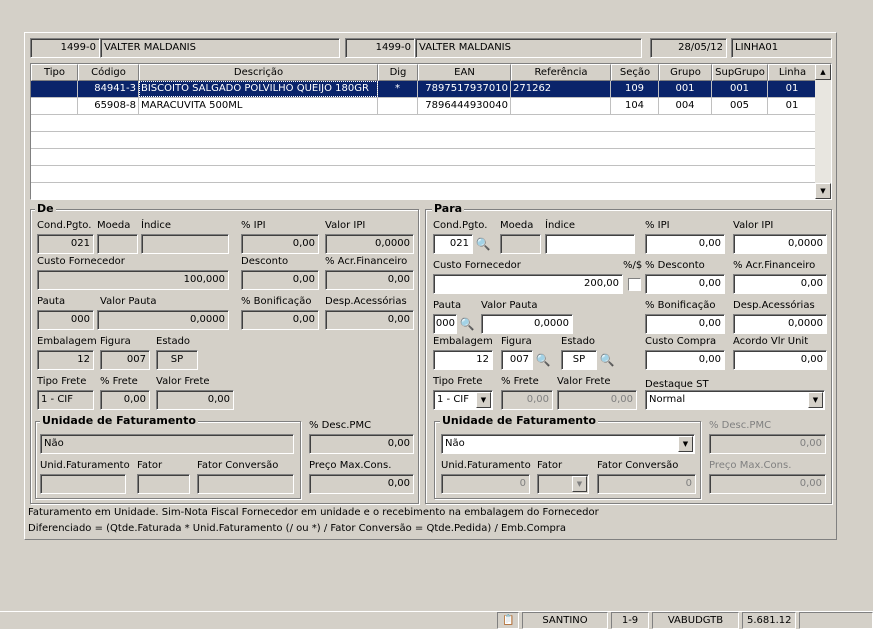 This screenshot has width=873, height=629. I want to click on cell-codigo: 65908-8, so click(108, 106).